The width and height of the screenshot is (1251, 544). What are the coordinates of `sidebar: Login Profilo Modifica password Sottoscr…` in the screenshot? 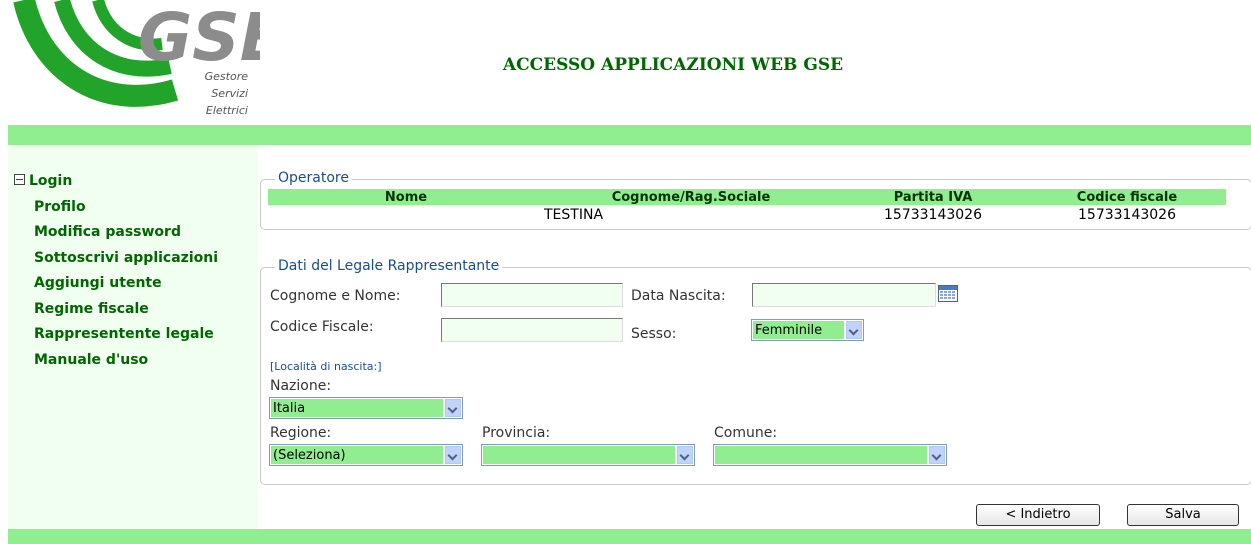 It's located at (133, 337).